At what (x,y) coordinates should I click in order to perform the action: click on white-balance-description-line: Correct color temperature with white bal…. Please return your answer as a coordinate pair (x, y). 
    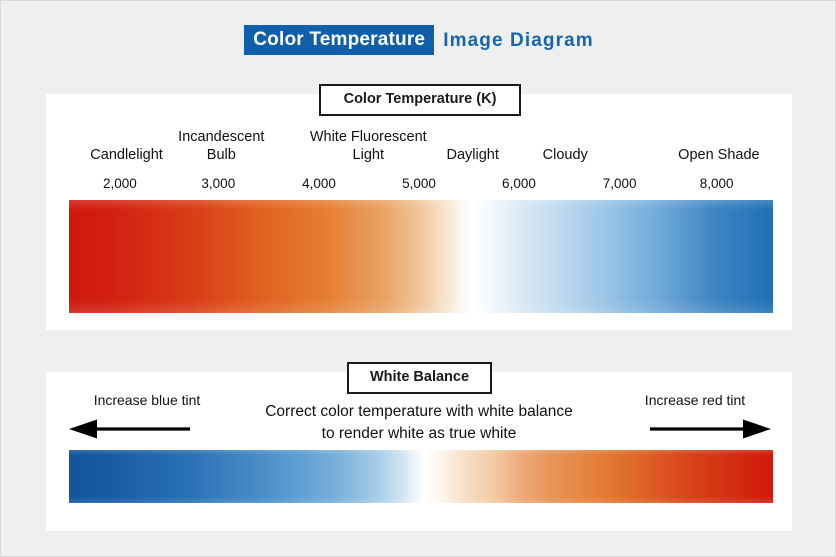
    Looking at the image, I should click on (419, 411).